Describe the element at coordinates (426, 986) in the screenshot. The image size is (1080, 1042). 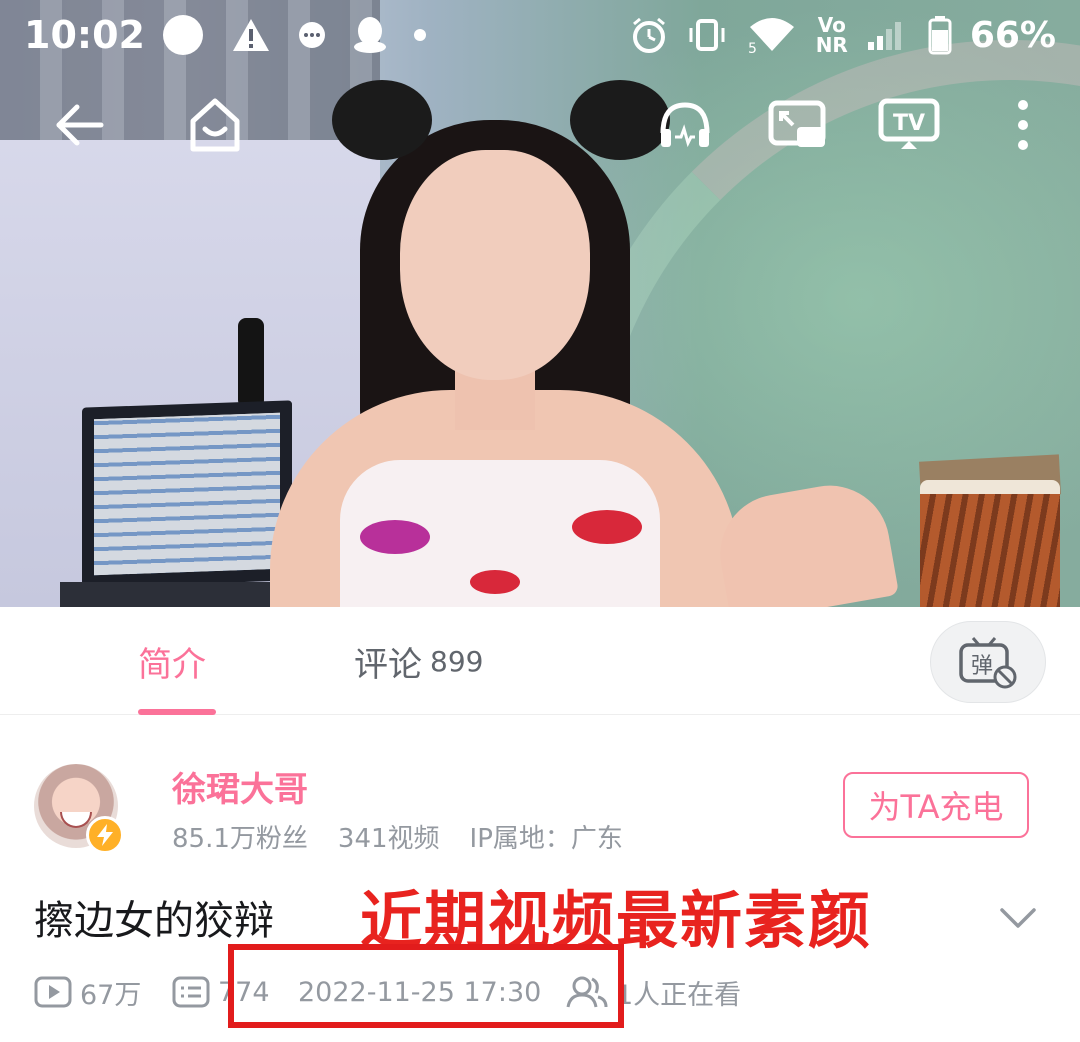
I see `annotation-highlight-box` at that location.